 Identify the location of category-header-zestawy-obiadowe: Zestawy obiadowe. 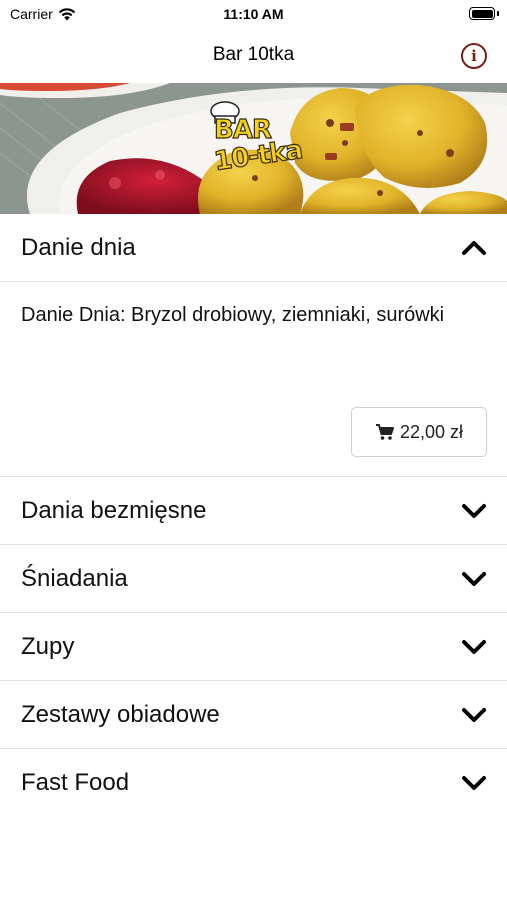
(253, 715).